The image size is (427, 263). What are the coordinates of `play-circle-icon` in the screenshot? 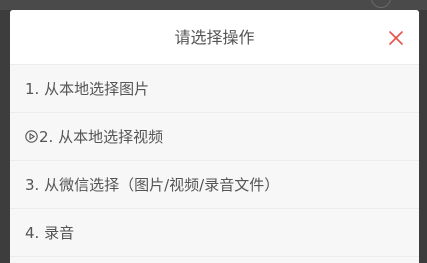 It's located at (31, 136).